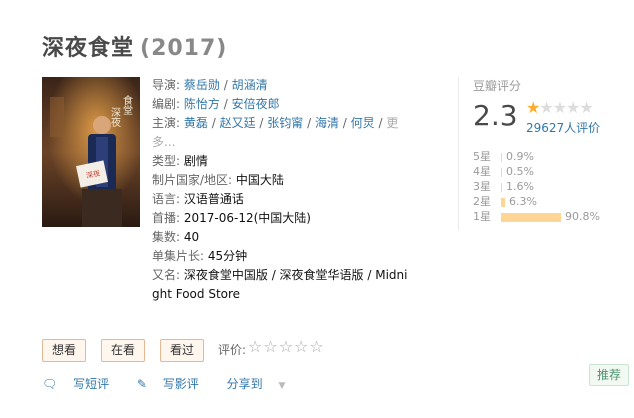 Image resolution: width=634 pixels, height=418 pixels. What do you see at coordinates (259, 180) in the screenshot?
I see `country-value: 中国大陆` at bounding box center [259, 180].